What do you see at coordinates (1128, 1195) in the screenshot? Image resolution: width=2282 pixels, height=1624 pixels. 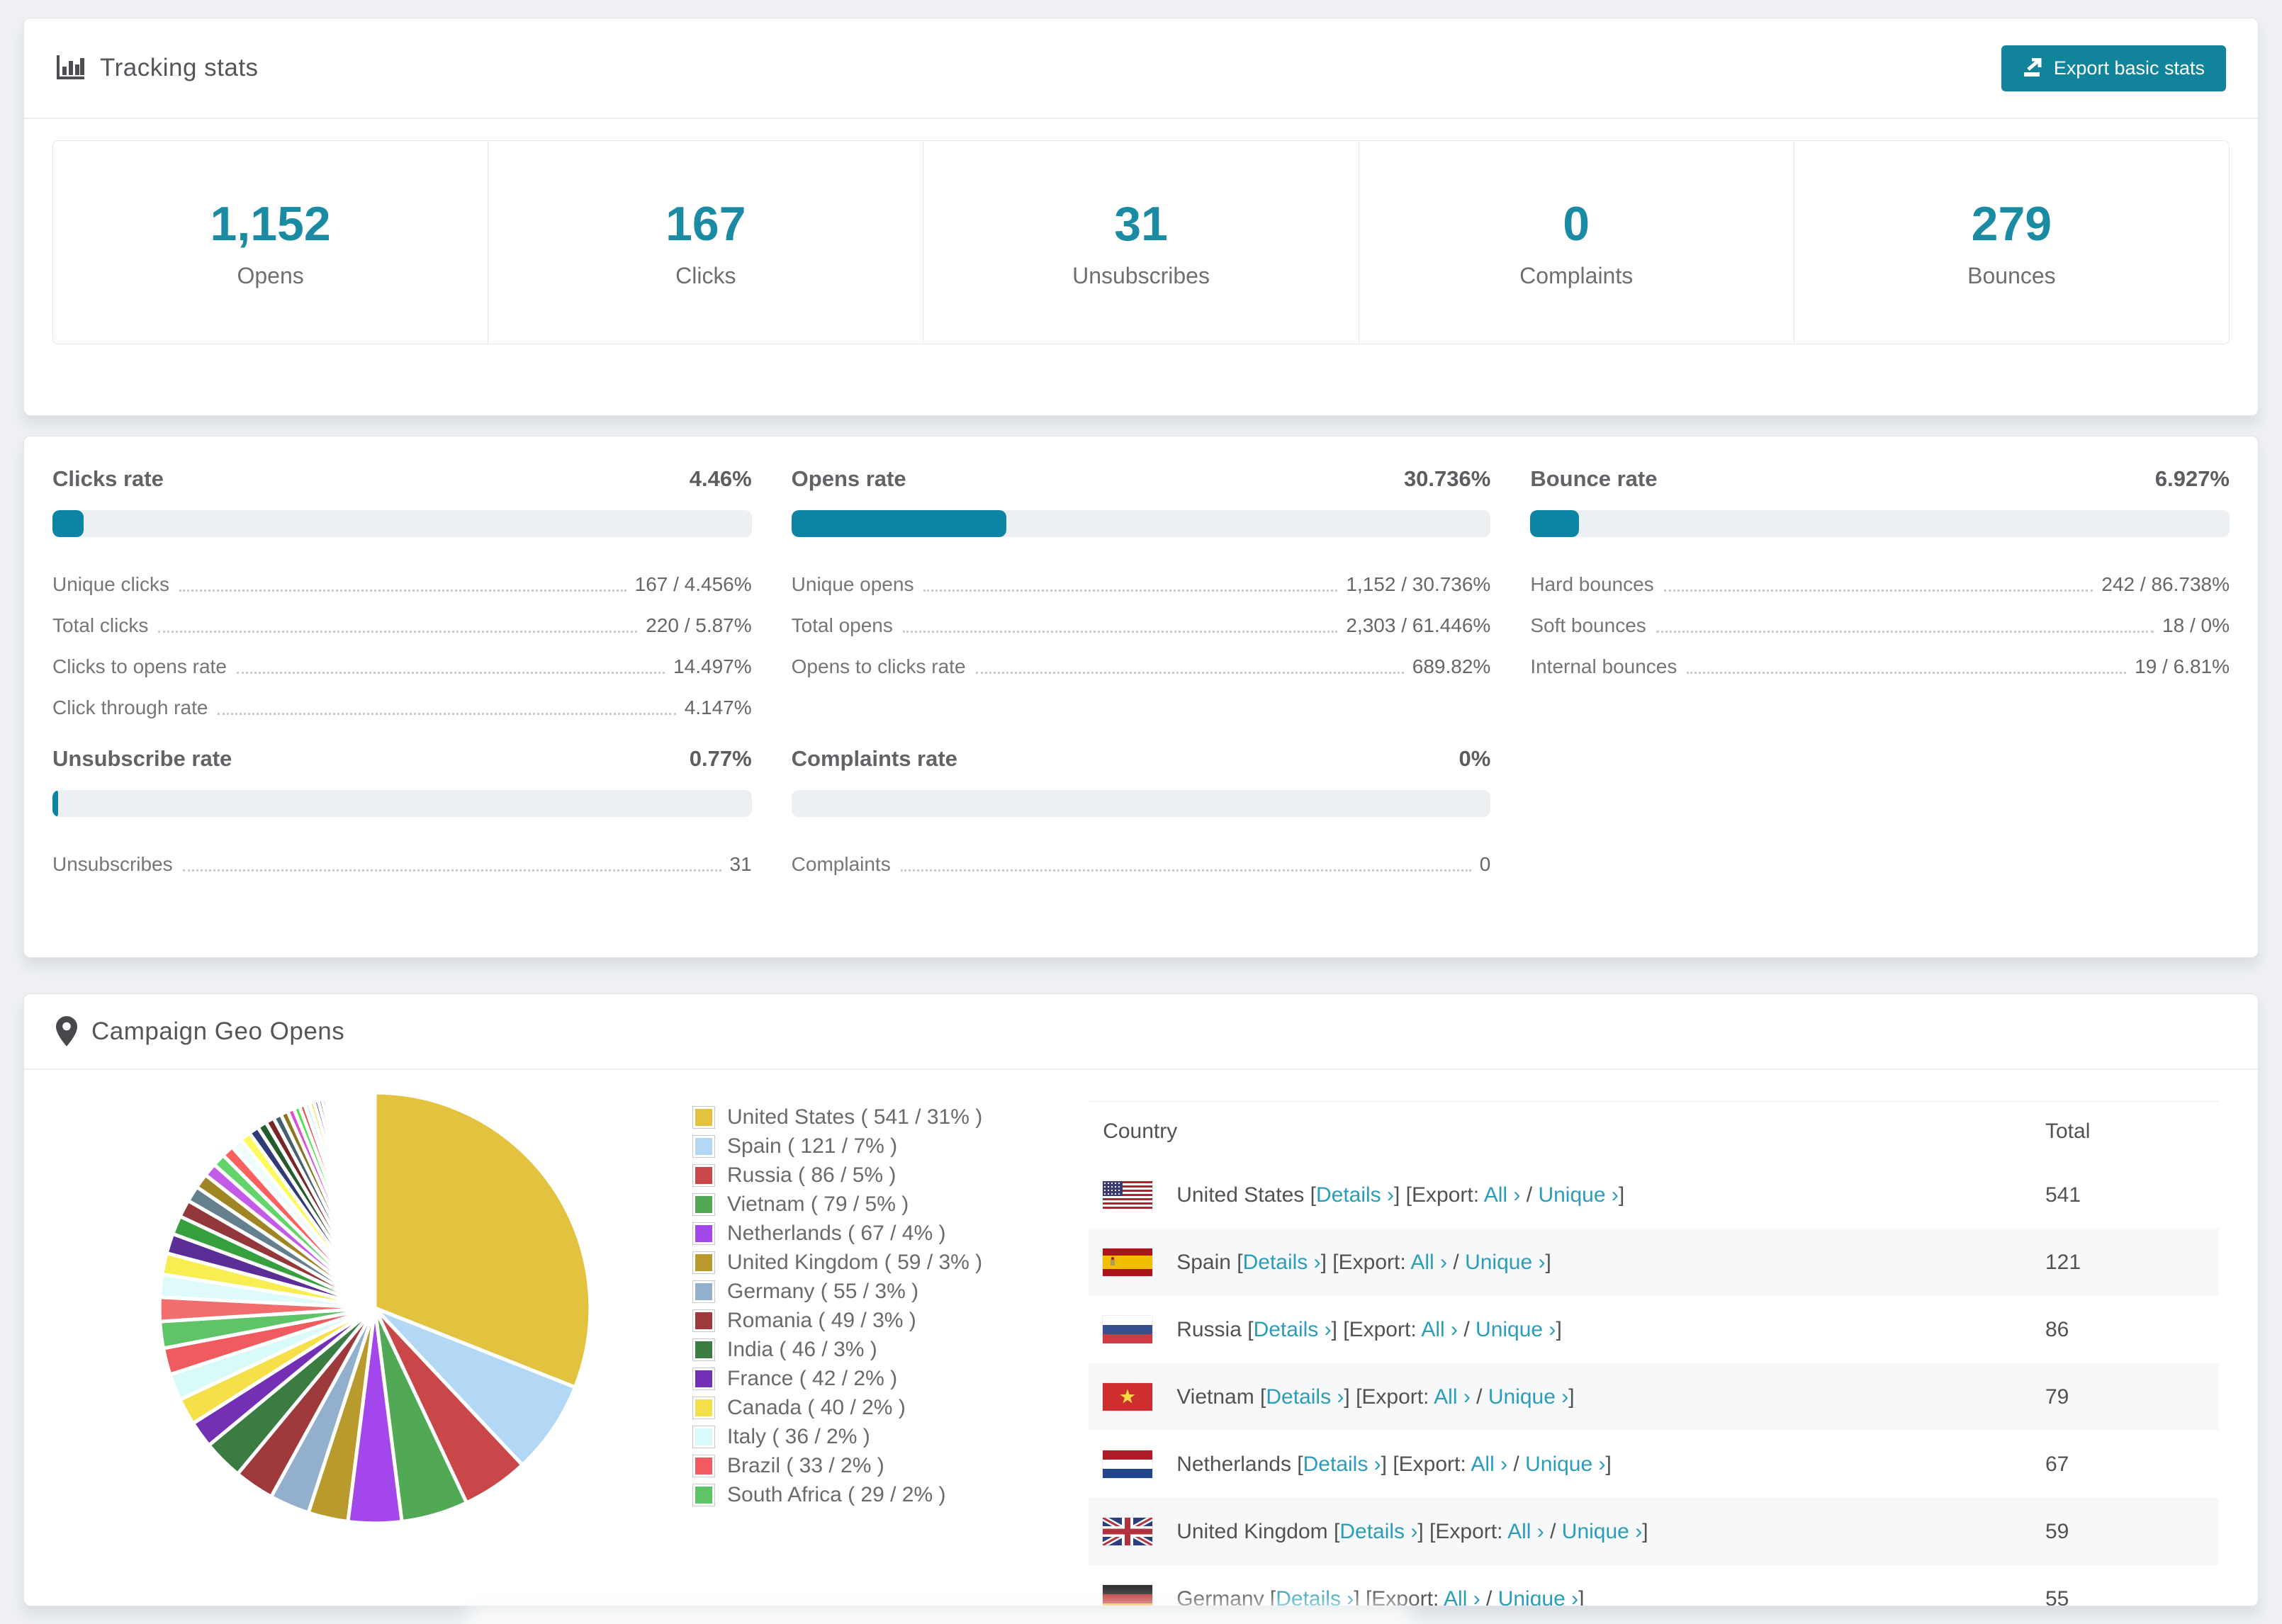 I see `flag-us-icon` at bounding box center [1128, 1195].